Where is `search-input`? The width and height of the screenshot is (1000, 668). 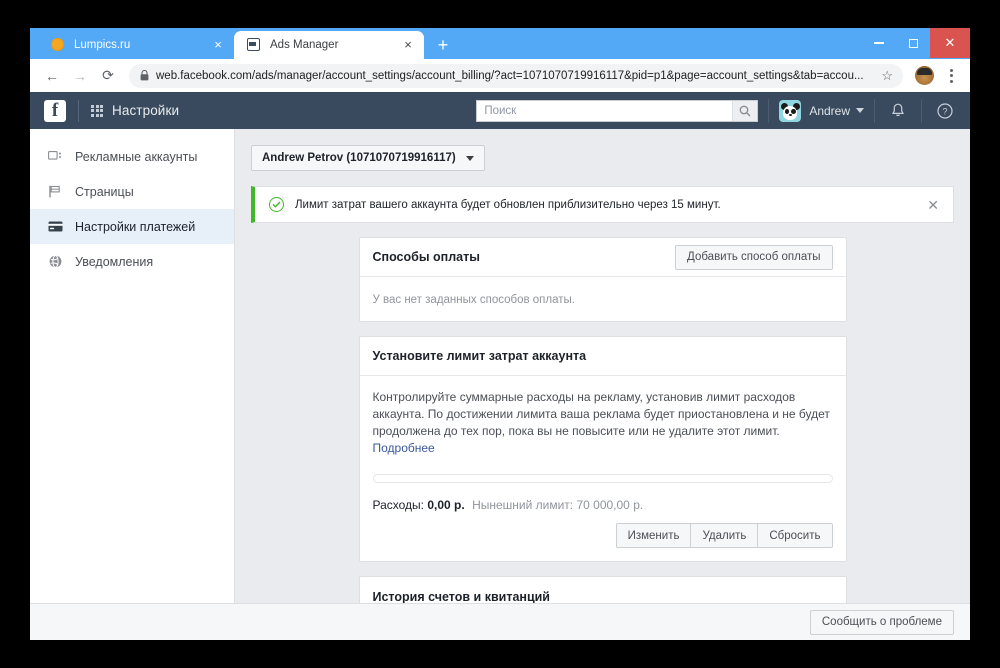
search-input is located at coordinates (605, 110).